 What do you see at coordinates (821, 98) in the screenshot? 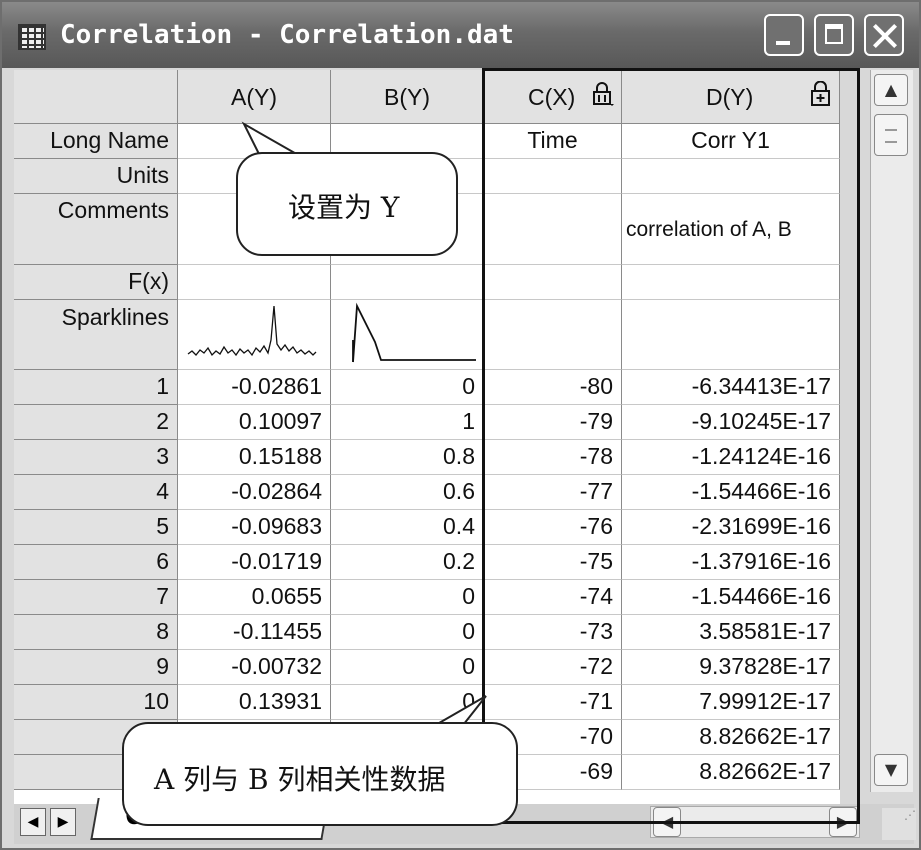
I see `lock-plus-icon` at bounding box center [821, 98].